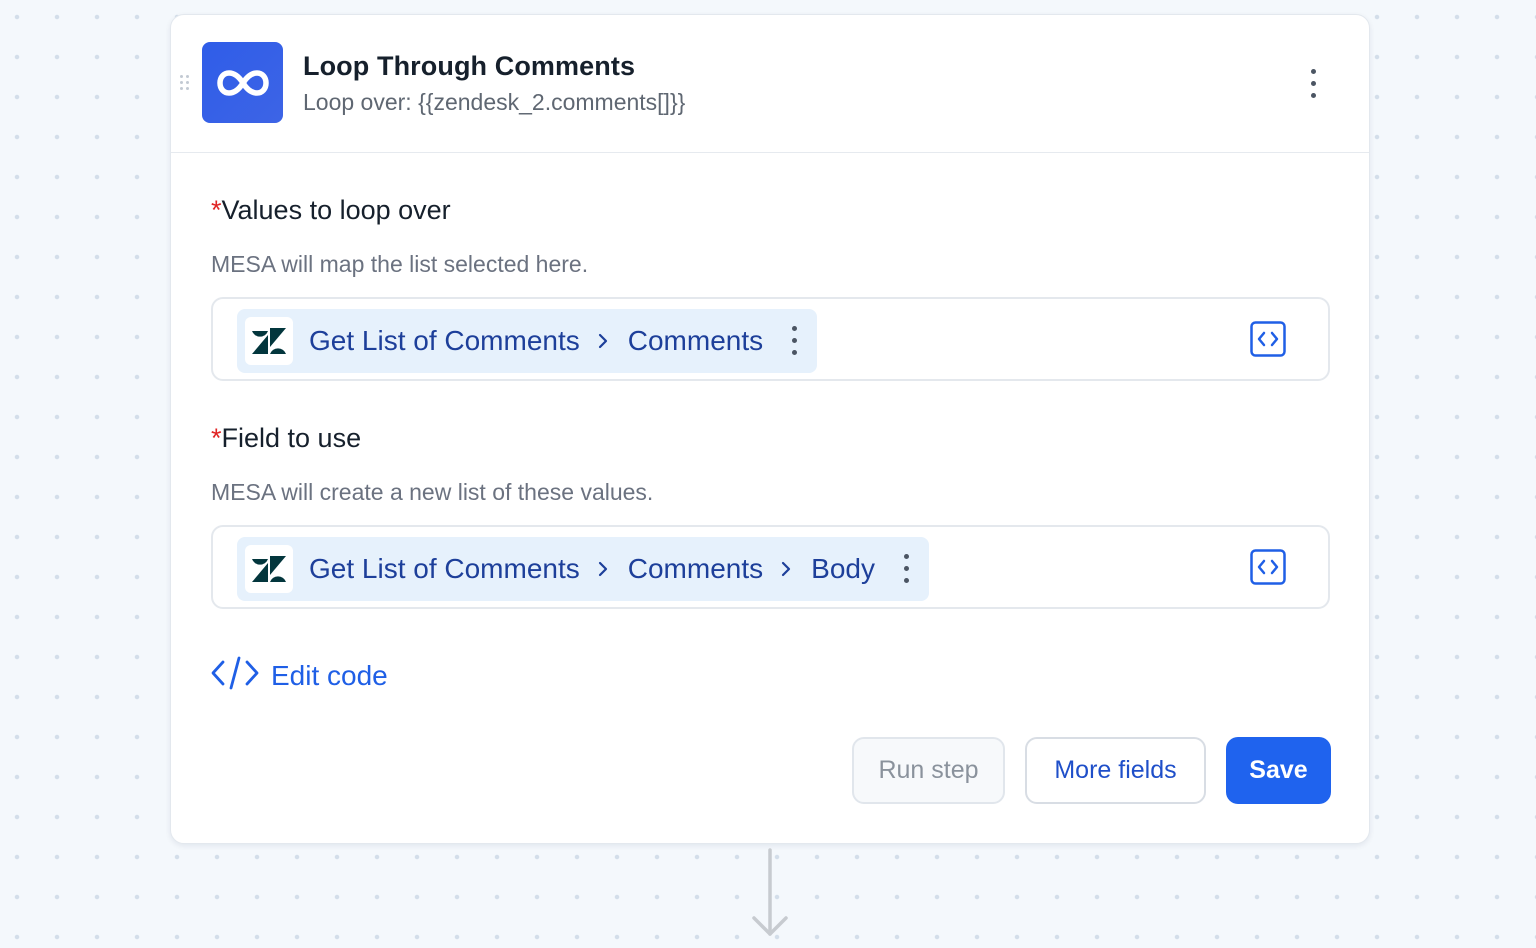  Describe the element at coordinates (336, 210) in the screenshot. I see `values-to-loop-label-text: Values to loop over` at that location.